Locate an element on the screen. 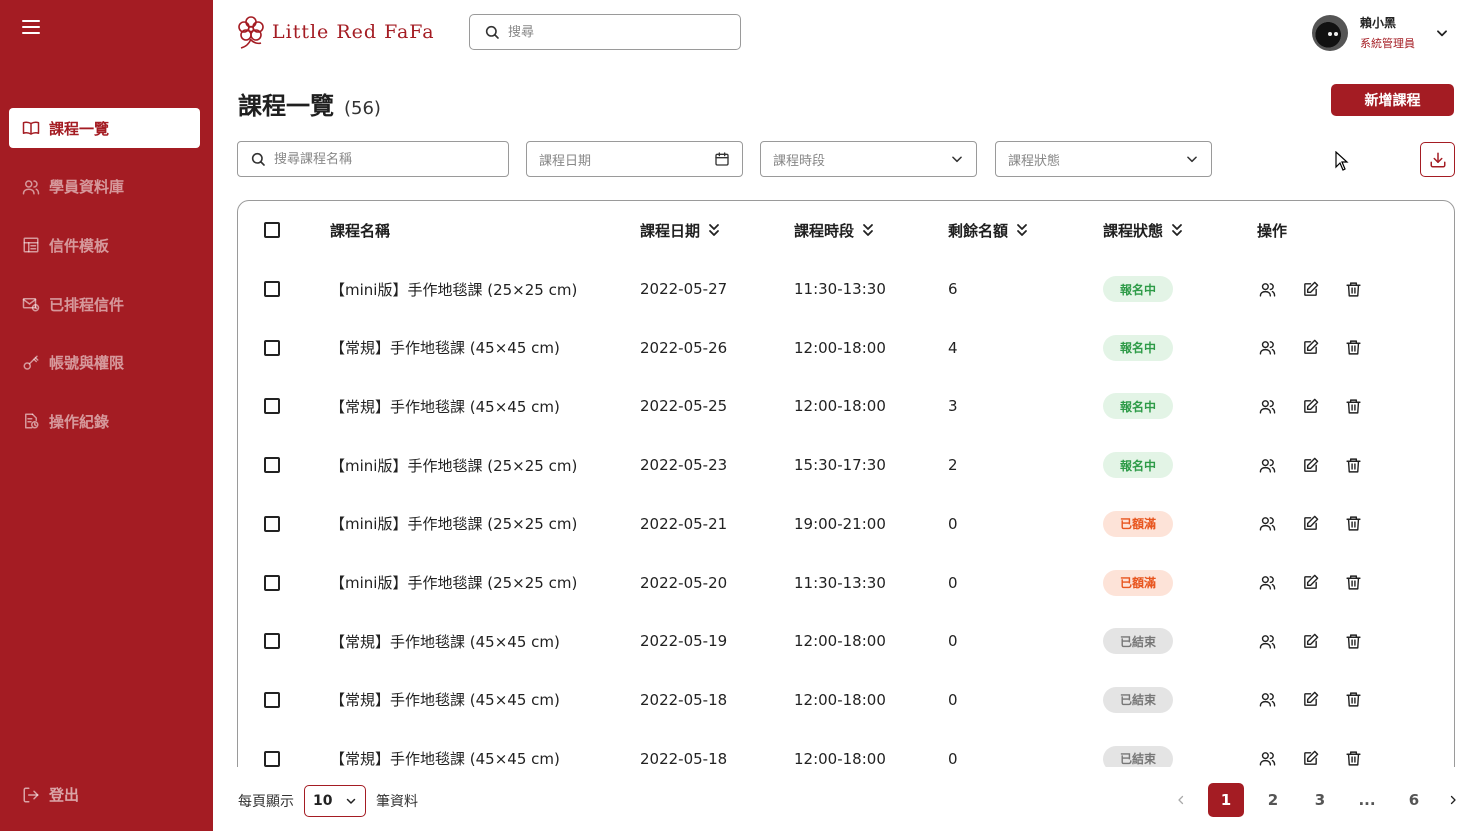 The image size is (1478, 831). per-page-control: 每頁顯示 10 筆資料 is located at coordinates (328, 801).